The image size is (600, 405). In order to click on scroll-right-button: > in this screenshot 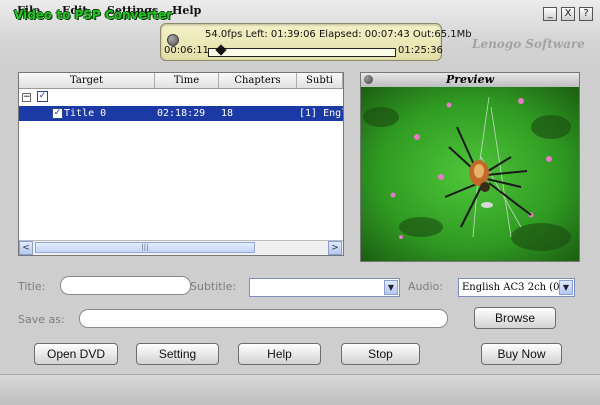, I will do `click(335, 248)`.